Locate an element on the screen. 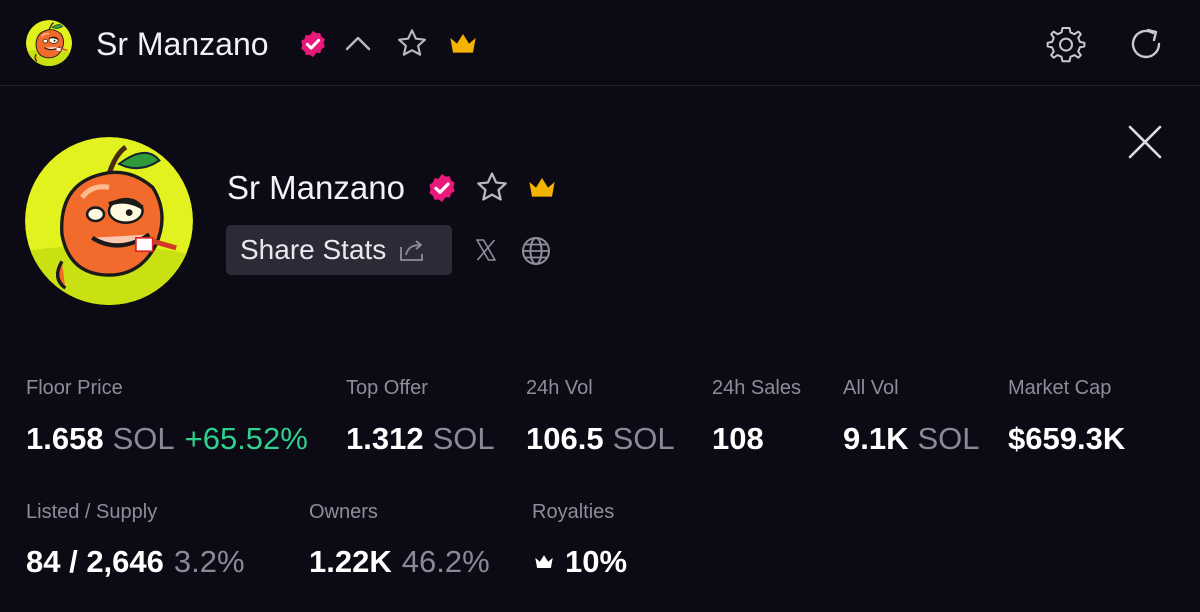 The image size is (1200, 612). collection-title: Sr Manzano is located at coordinates (182, 44).